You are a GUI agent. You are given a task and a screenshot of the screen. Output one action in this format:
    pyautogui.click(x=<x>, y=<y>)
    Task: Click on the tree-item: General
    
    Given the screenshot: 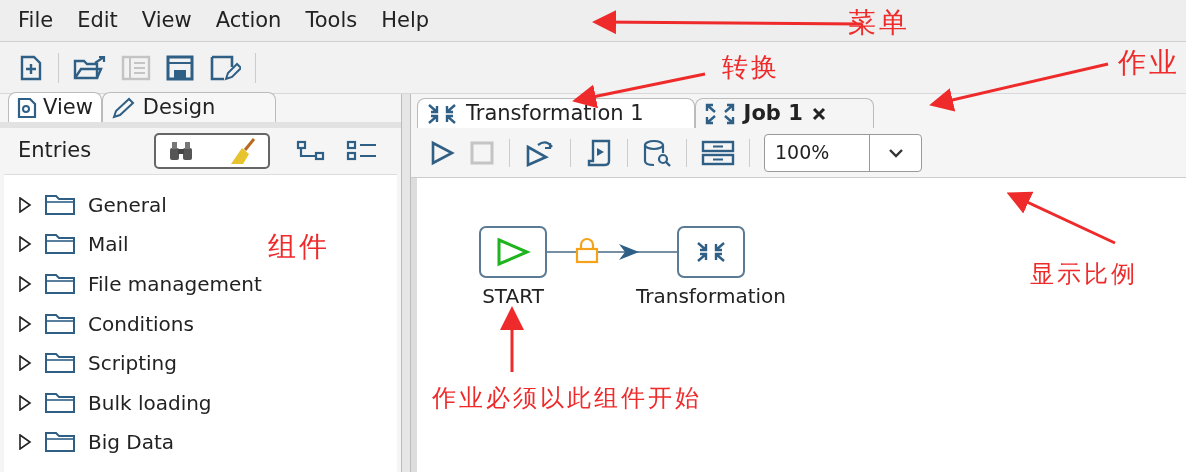 What is the action you would take?
    pyautogui.click(x=127, y=204)
    